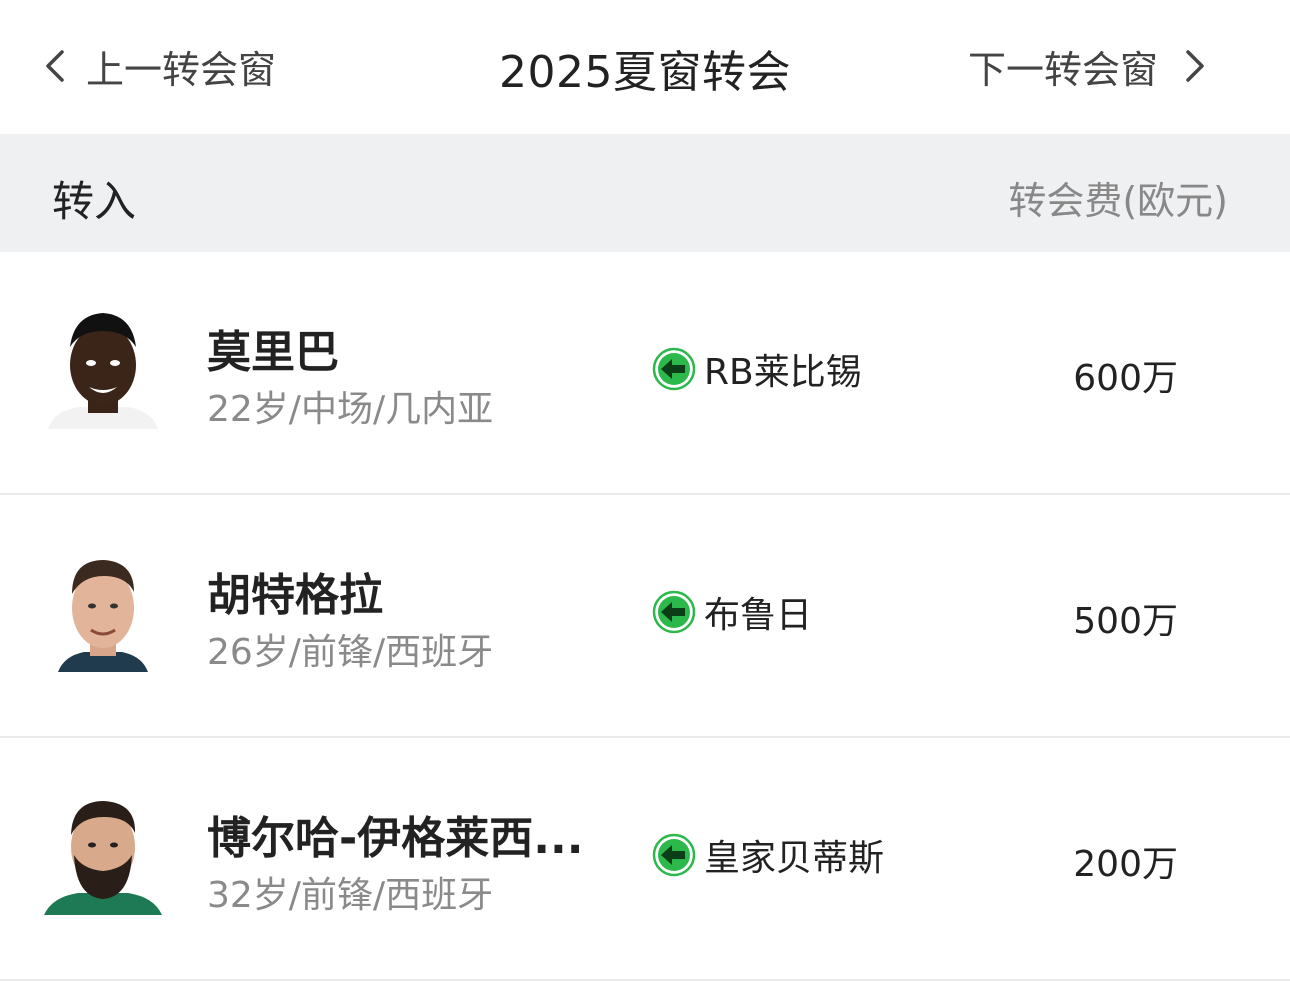 The height and width of the screenshot is (995, 1290). I want to click on fee-column-header: 转会费(欧元), so click(1118, 201).